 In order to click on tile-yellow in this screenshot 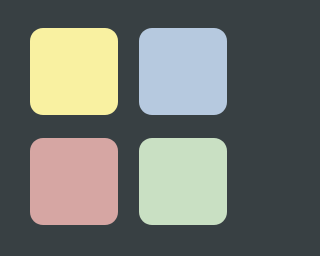, I will do `click(74, 71)`.